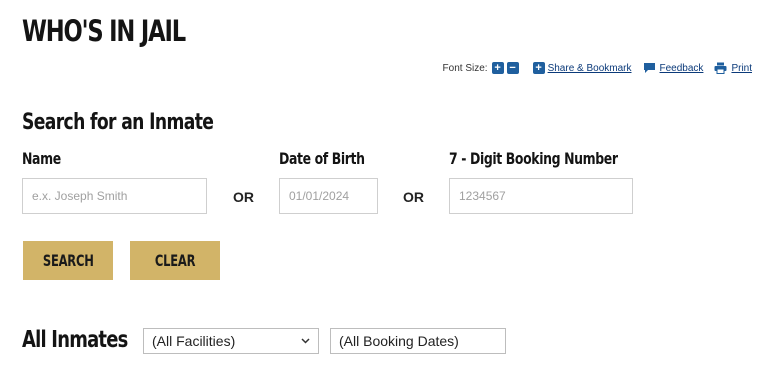 This screenshot has width=768, height=368. I want to click on or-separator-2: OR, so click(413, 197).